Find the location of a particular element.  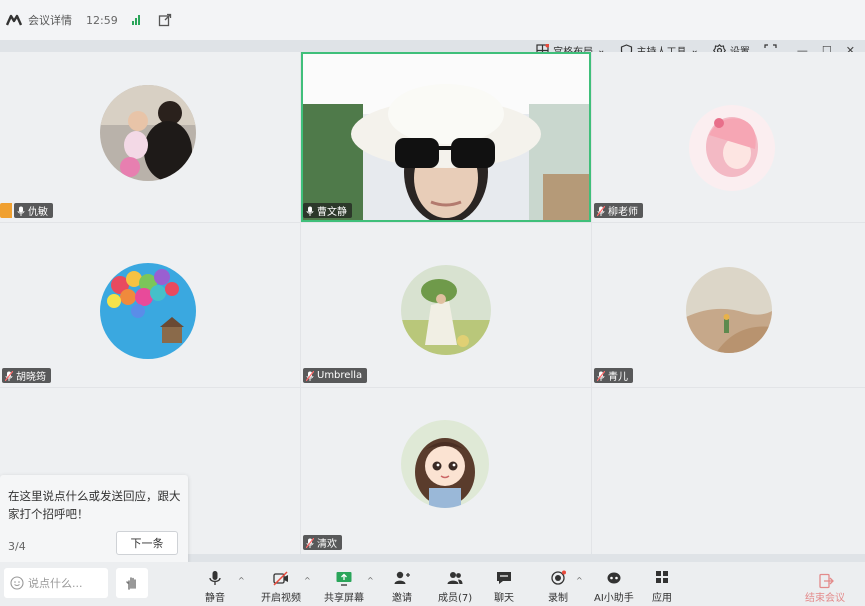

add-user-icon is located at coordinates (402, 577).